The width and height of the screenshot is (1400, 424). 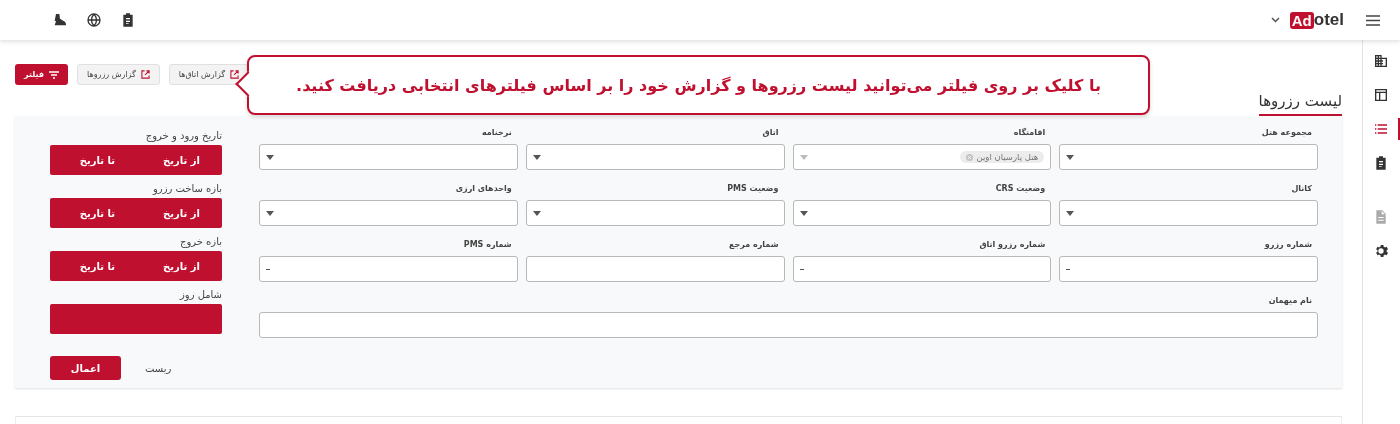 I want to click on remove-icon, so click(x=970, y=157).